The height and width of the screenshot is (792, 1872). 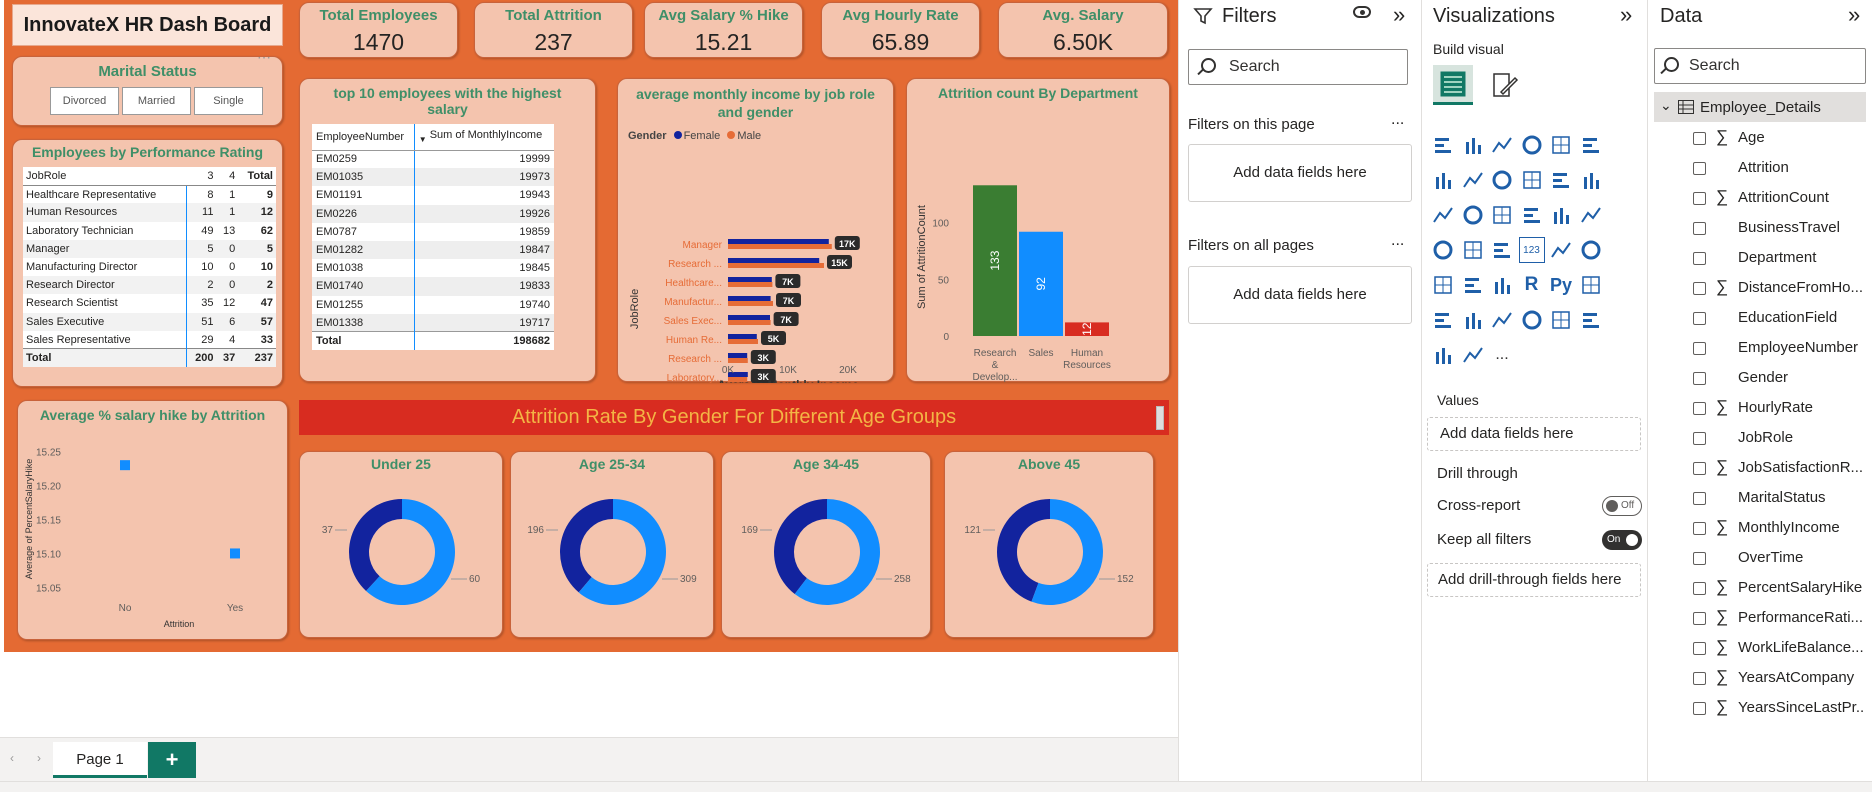 I want to click on field-item: Attrition, so click(x=1758, y=169).